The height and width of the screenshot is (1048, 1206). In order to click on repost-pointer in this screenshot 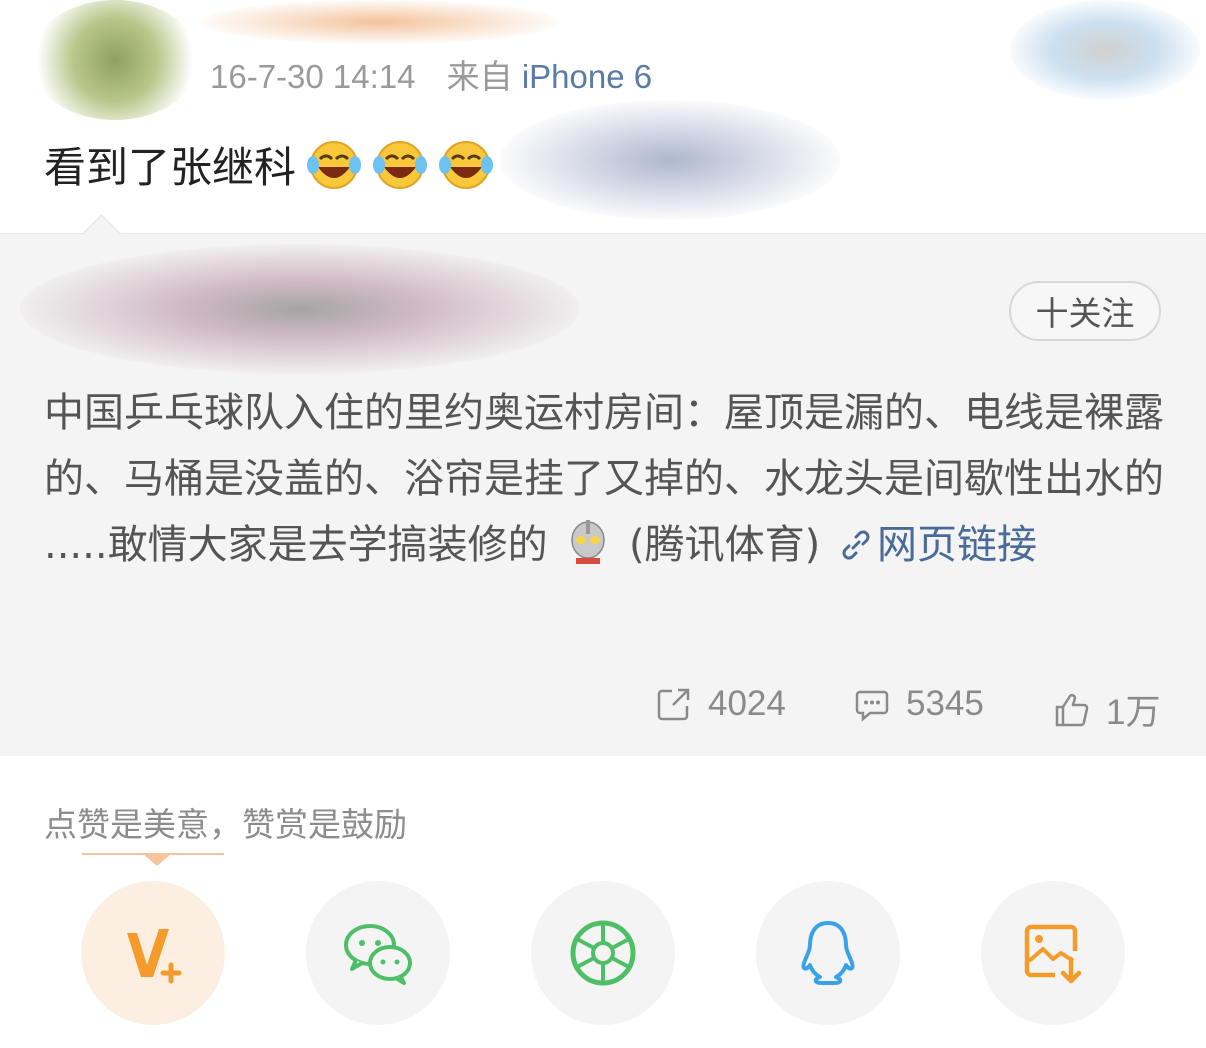, I will do `click(101, 233)`.